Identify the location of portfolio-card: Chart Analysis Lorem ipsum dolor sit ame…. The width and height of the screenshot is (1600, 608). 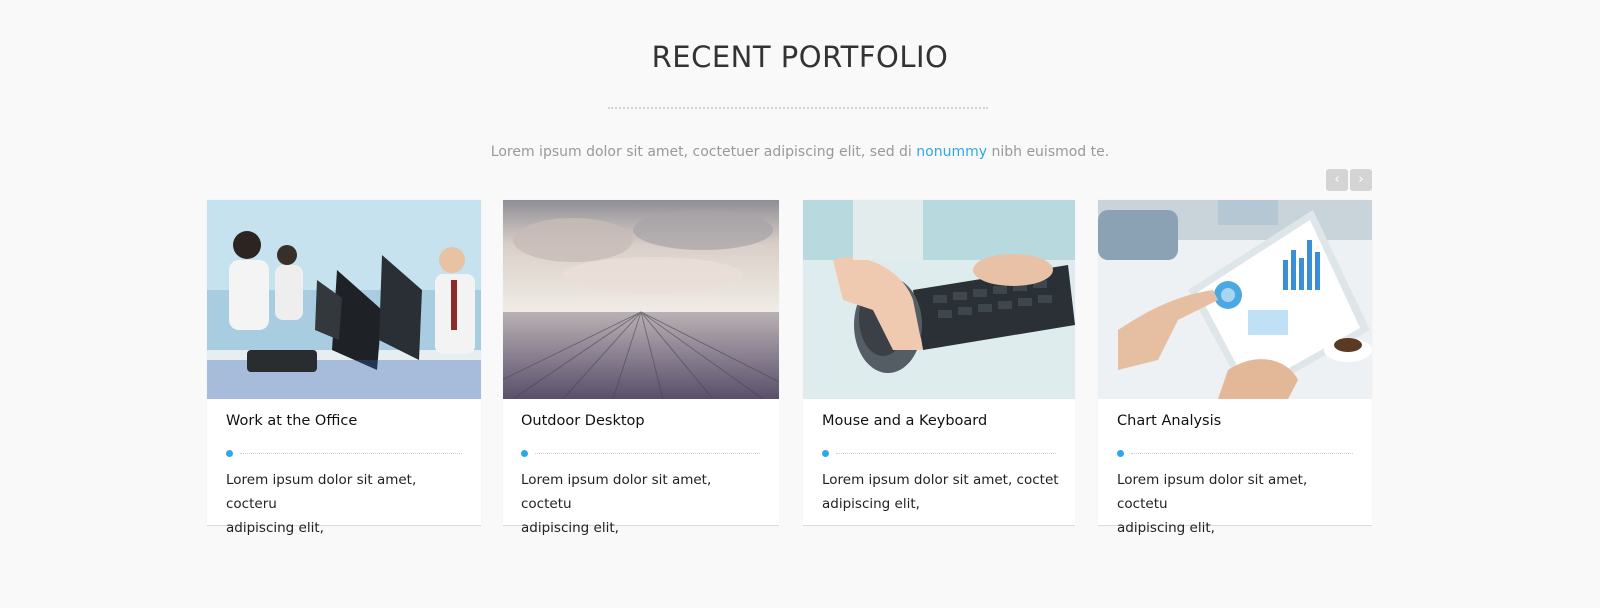
(1235, 368).